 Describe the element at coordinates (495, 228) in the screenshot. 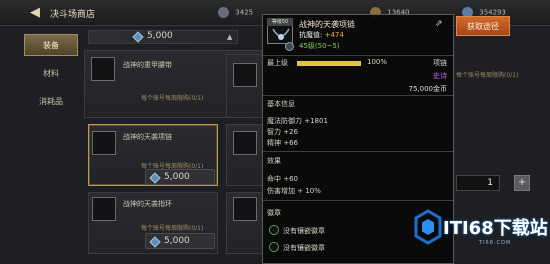

I see `watermark-text: ITI68下载站` at that location.